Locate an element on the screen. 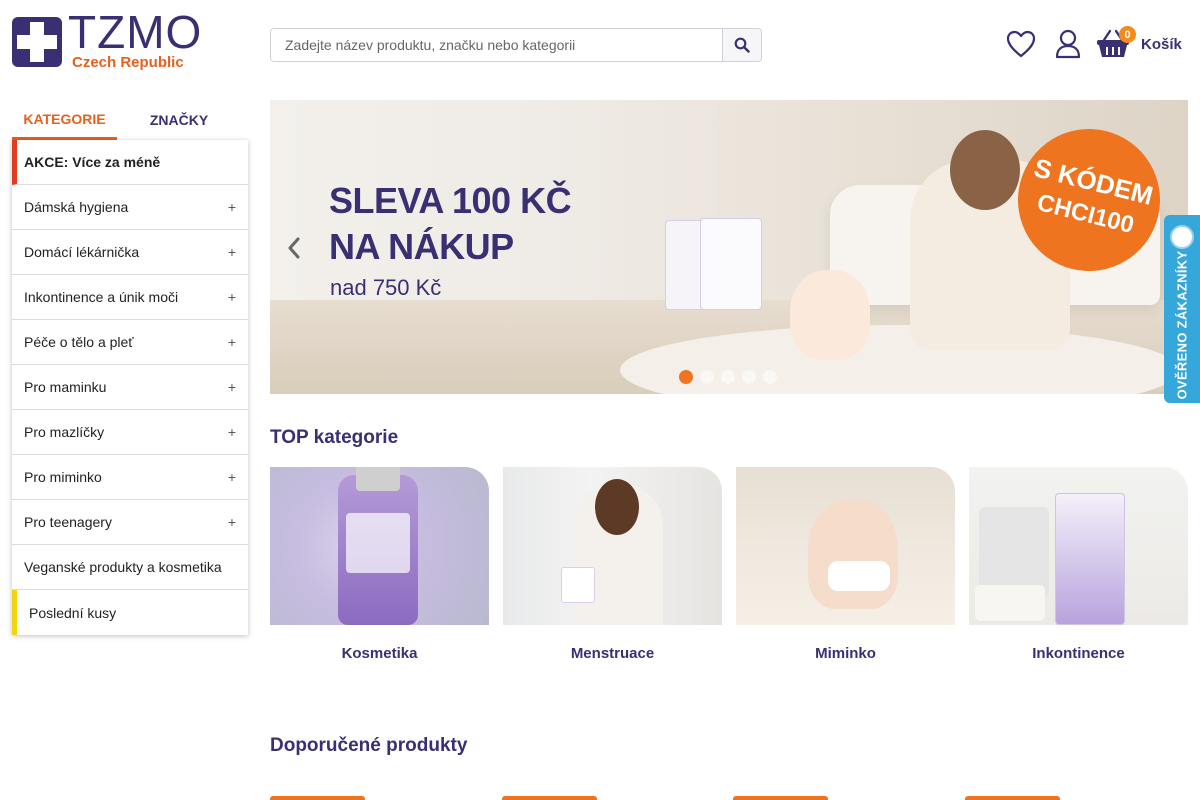 The height and width of the screenshot is (800, 1200). verified-seal-icon is located at coordinates (1182, 237).